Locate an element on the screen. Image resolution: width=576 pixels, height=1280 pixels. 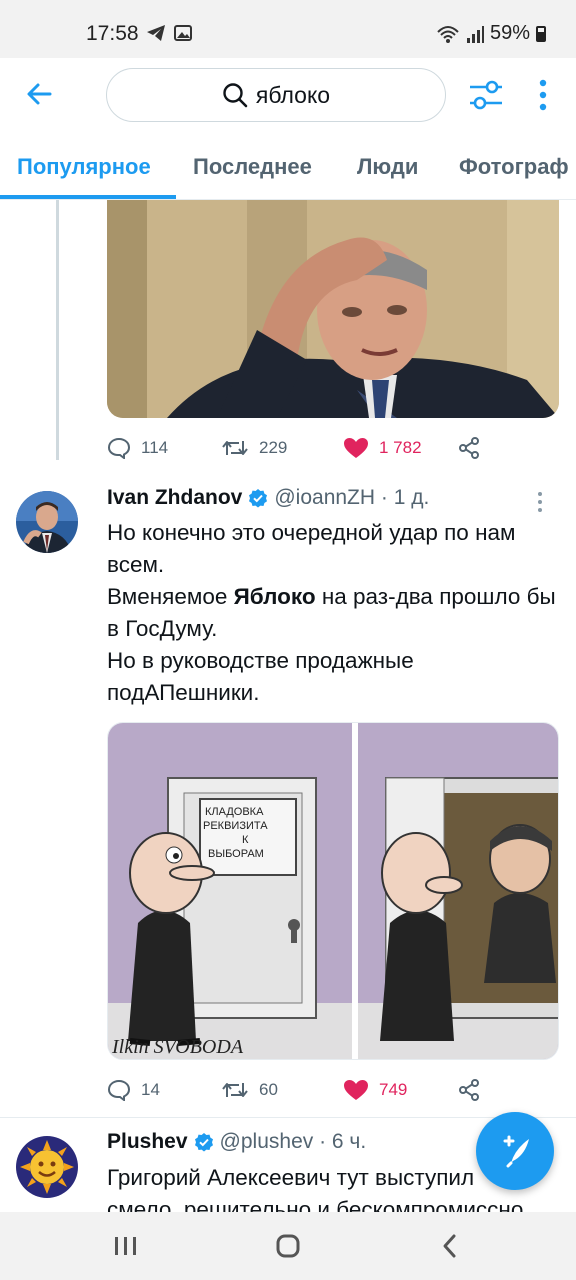
home-button is located at coordinates (288, 1246).